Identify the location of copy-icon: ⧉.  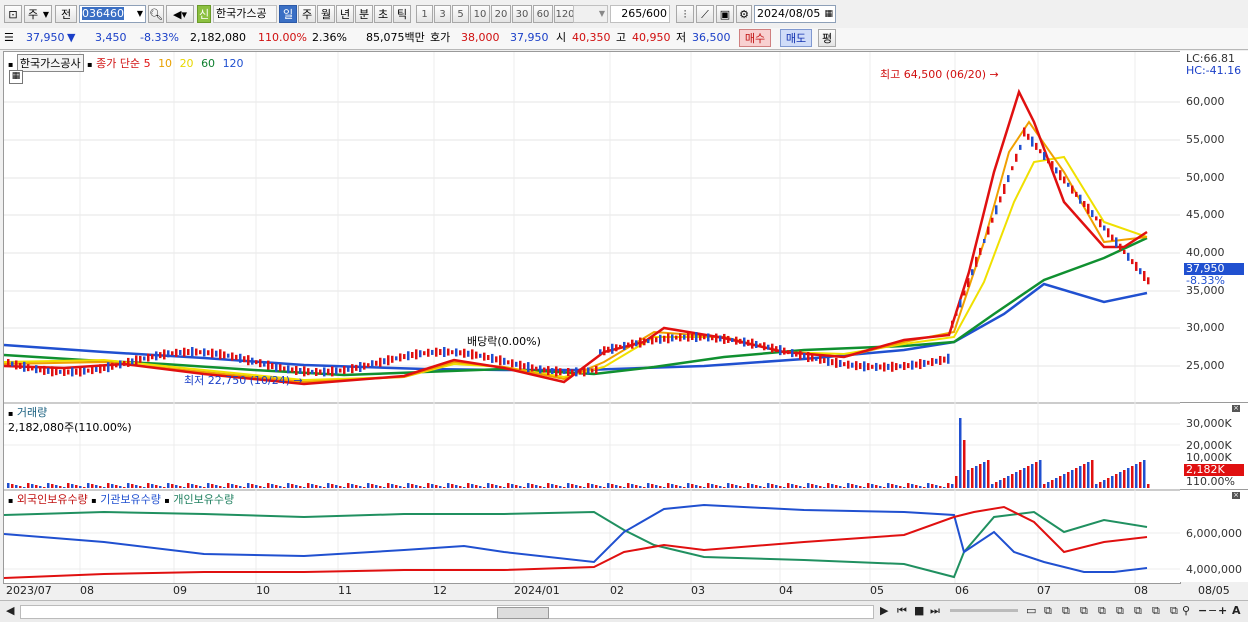
(1048, 611).